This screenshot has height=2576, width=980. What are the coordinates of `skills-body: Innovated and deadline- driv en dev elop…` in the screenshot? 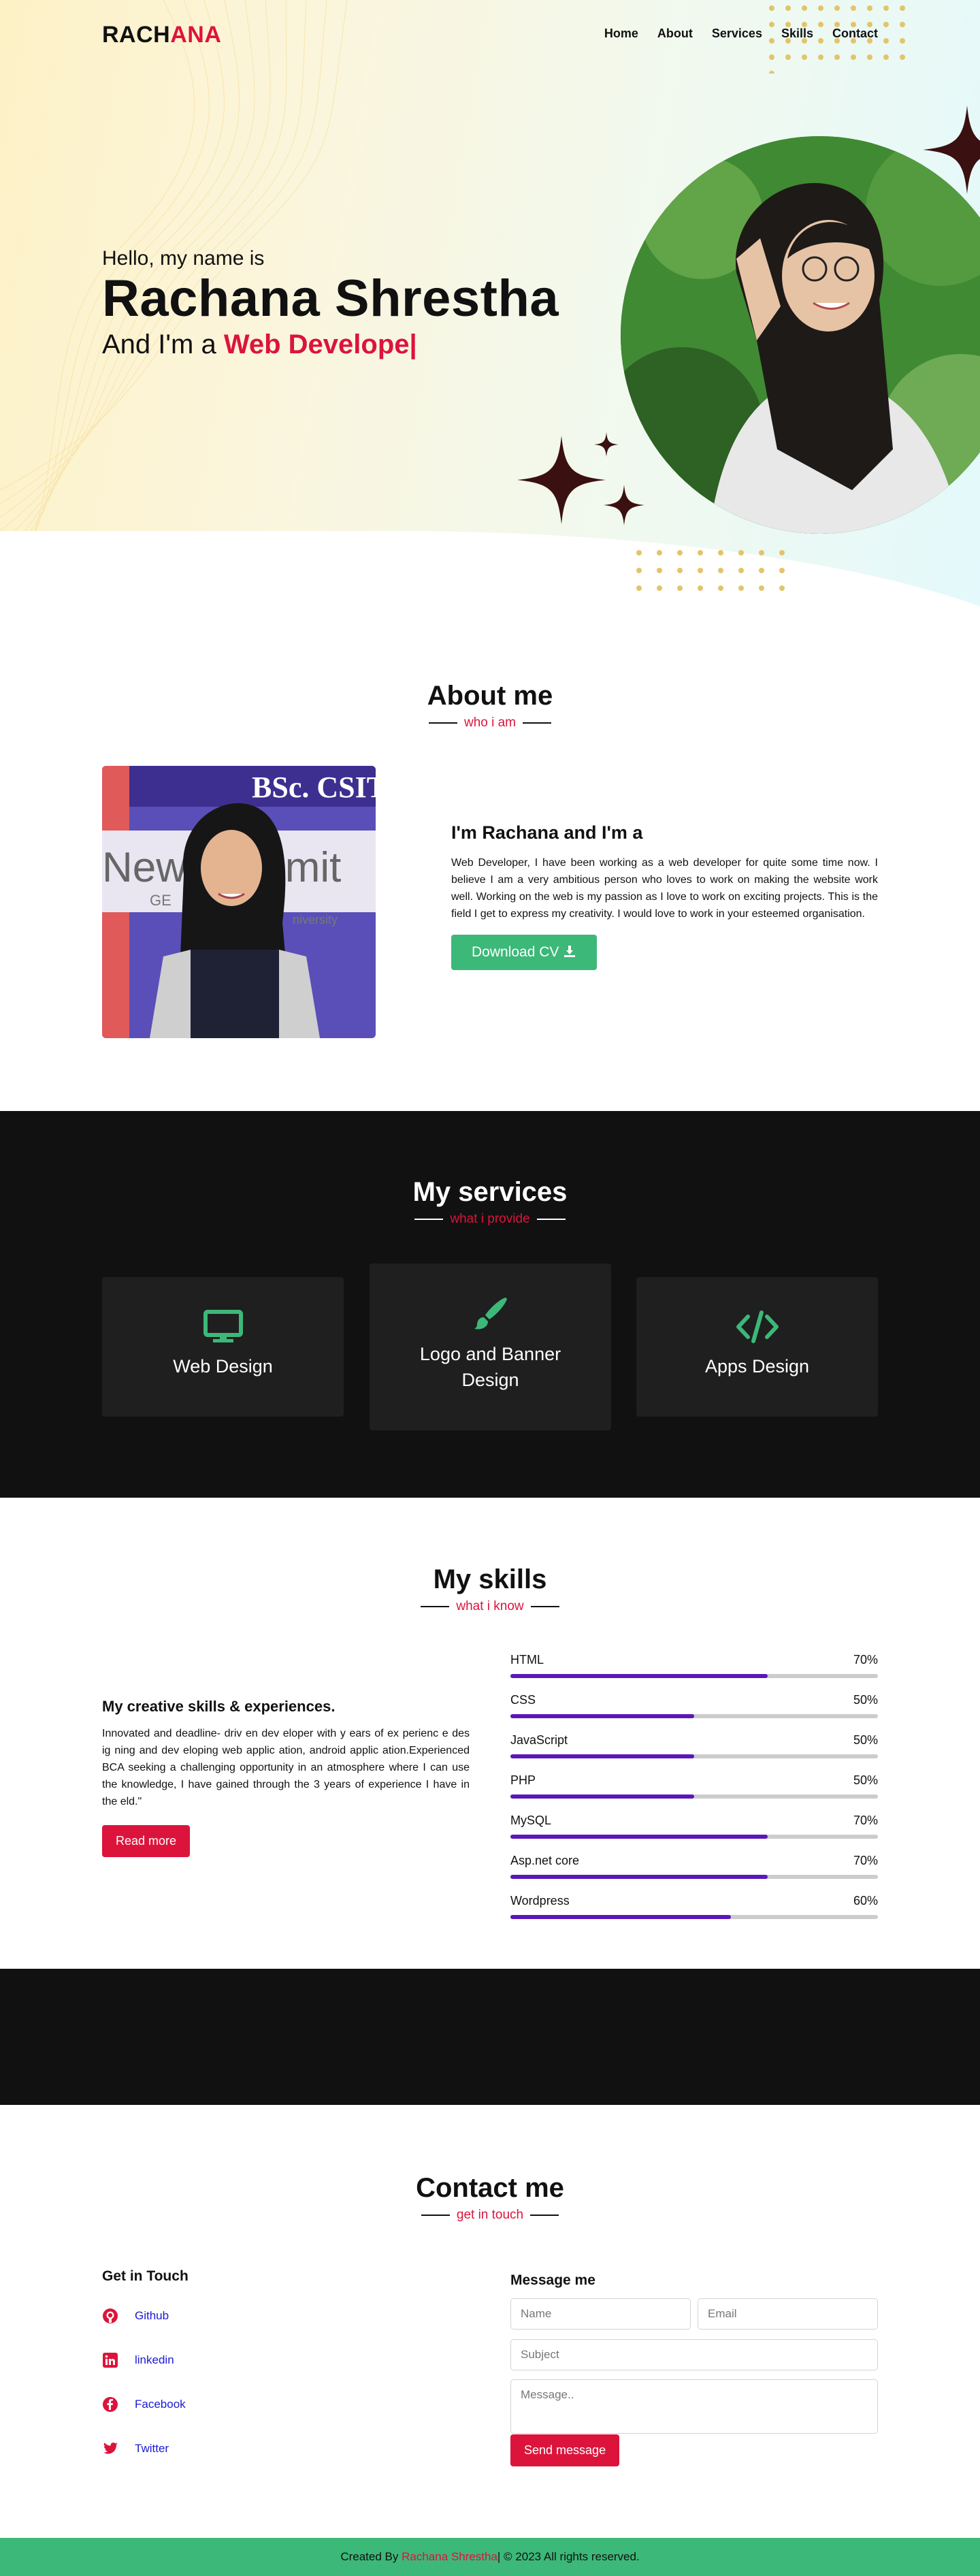 It's located at (286, 1768).